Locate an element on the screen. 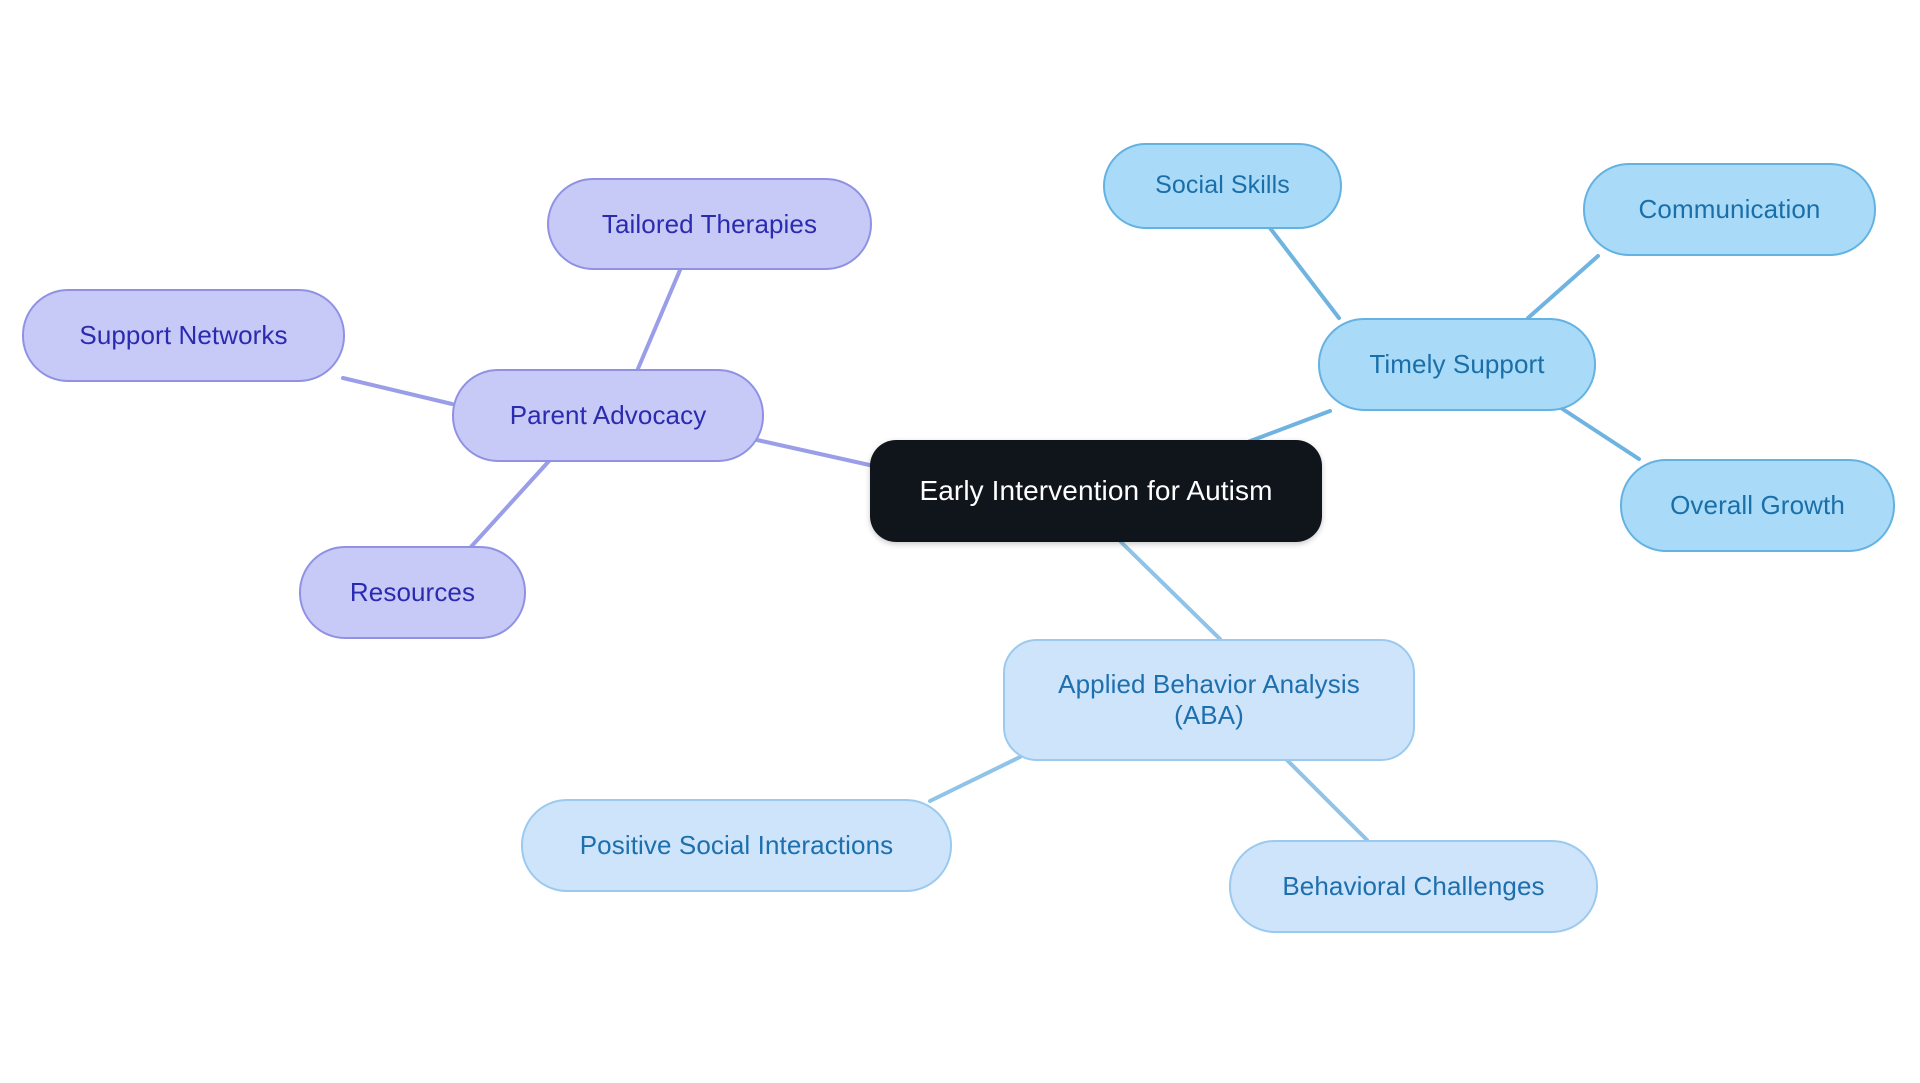  mindmap-node-timely-support: Timely Support is located at coordinates (1457, 364).